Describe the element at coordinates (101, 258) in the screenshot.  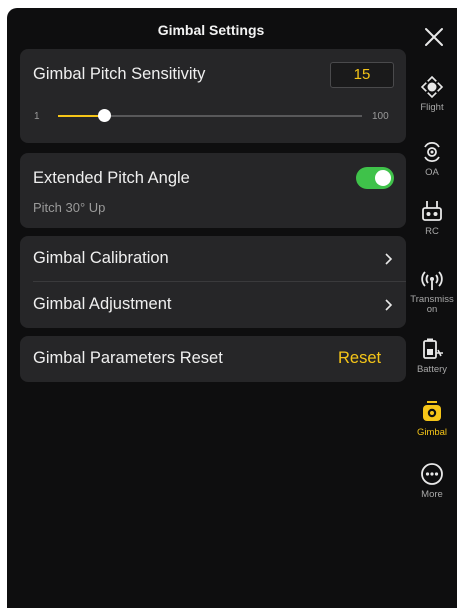
I see `gimbal-calibration-label: Gimbal Calibration` at that location.